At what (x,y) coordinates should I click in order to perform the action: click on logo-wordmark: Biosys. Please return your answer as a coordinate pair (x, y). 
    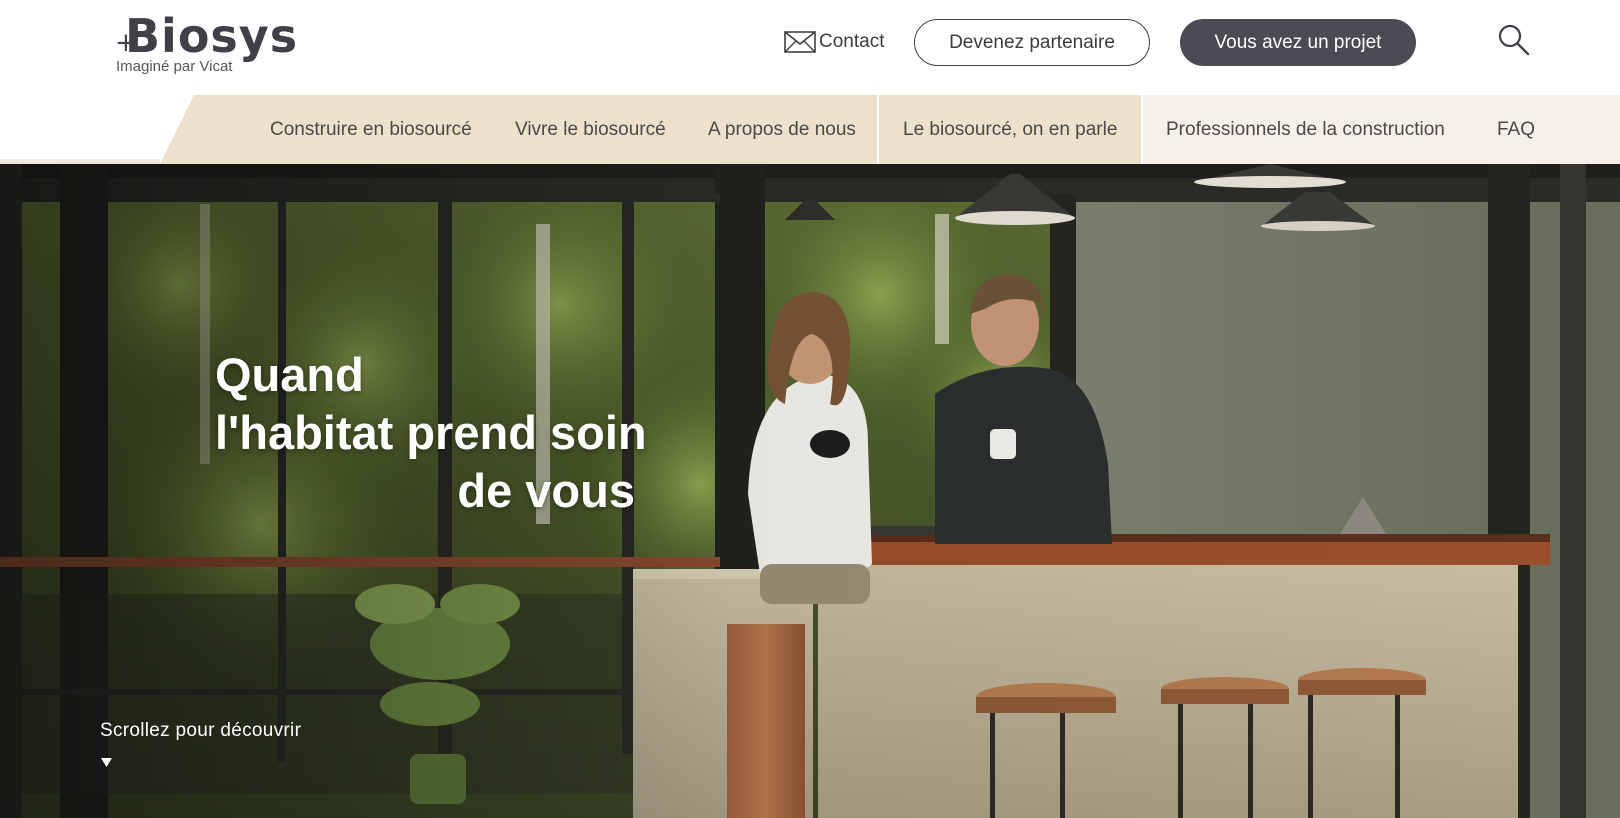
    Looking at the image, I should click on (212, 36).